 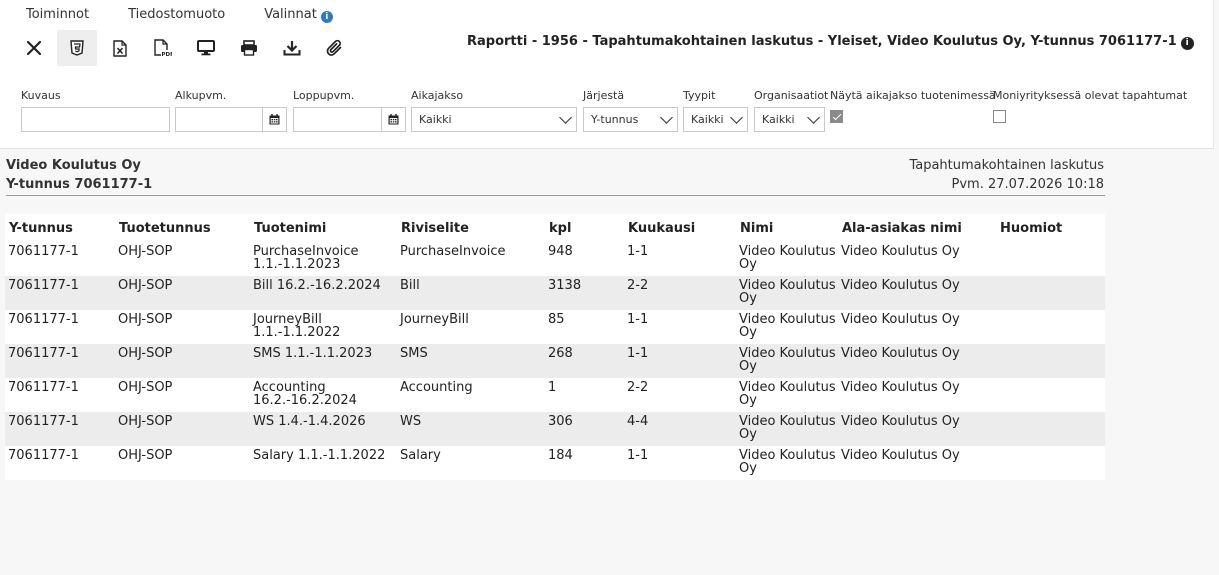 I want to click on table-cell: 3138, so click(x=565, y=285).